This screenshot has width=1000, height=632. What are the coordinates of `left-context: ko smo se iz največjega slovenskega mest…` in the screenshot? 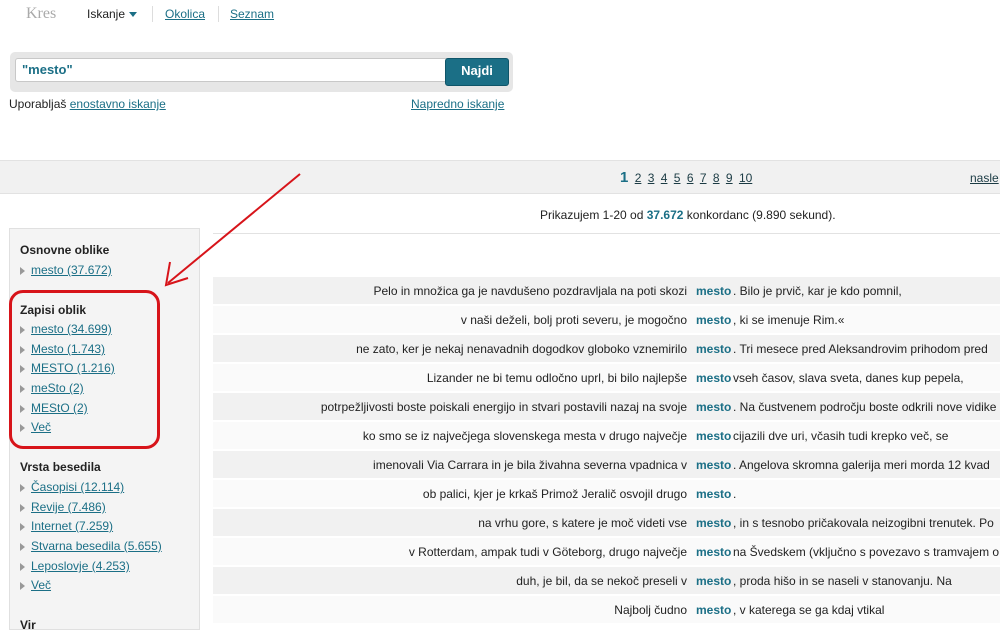 It's located at (524, 436).